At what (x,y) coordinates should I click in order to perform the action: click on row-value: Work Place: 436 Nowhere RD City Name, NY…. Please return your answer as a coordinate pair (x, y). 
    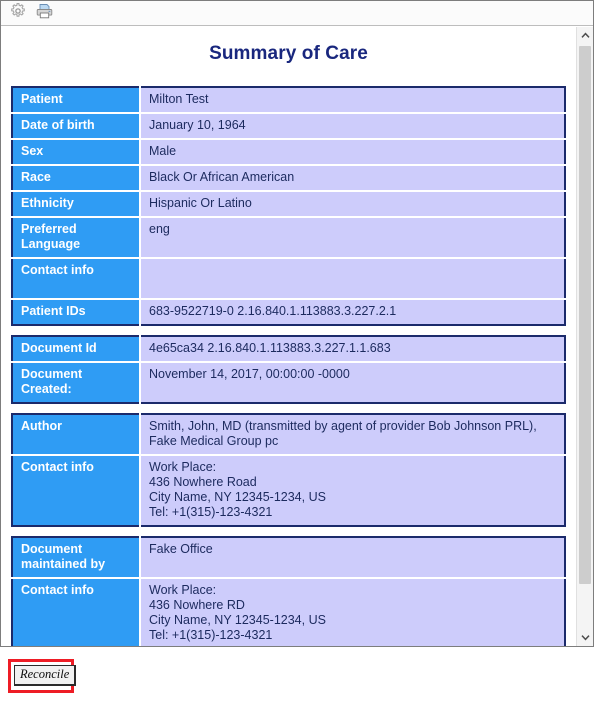
    Looking at the image, I should click on (352, 612).